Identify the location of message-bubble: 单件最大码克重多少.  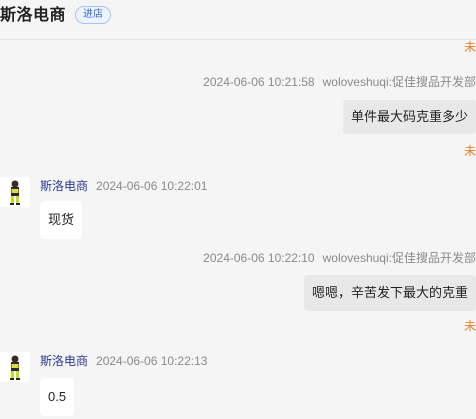
(409, 117).